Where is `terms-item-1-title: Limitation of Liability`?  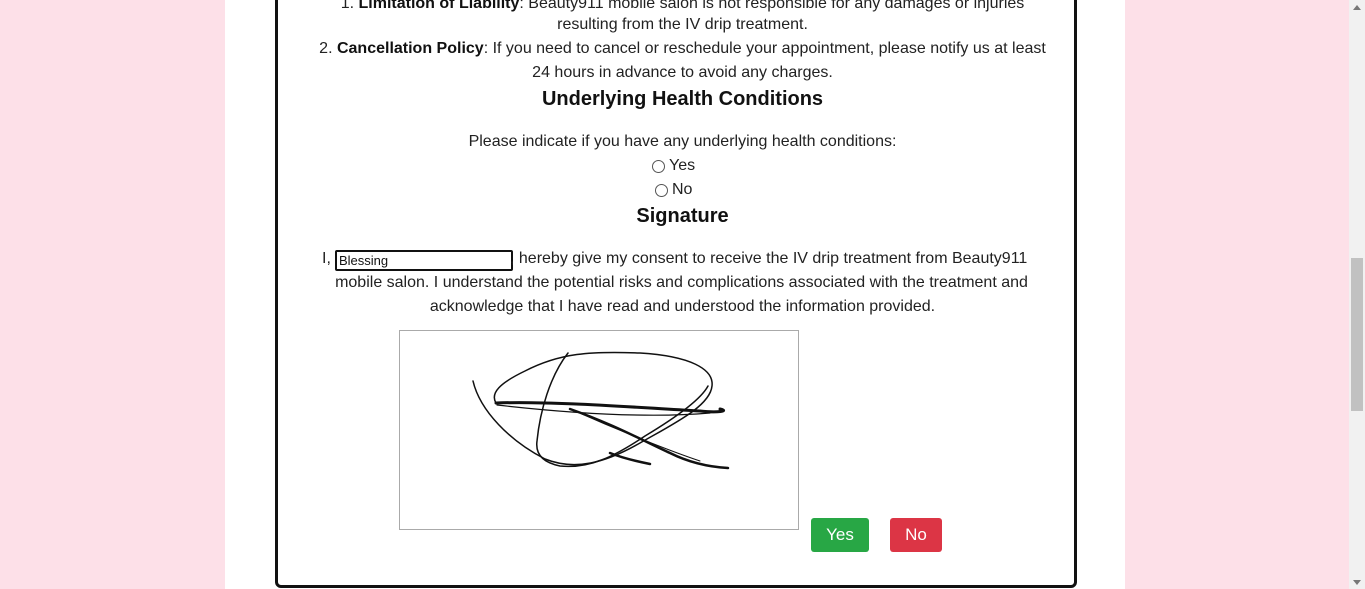
terms-item-1-title: Limitation of Liability is located at coordinates (439, 6).